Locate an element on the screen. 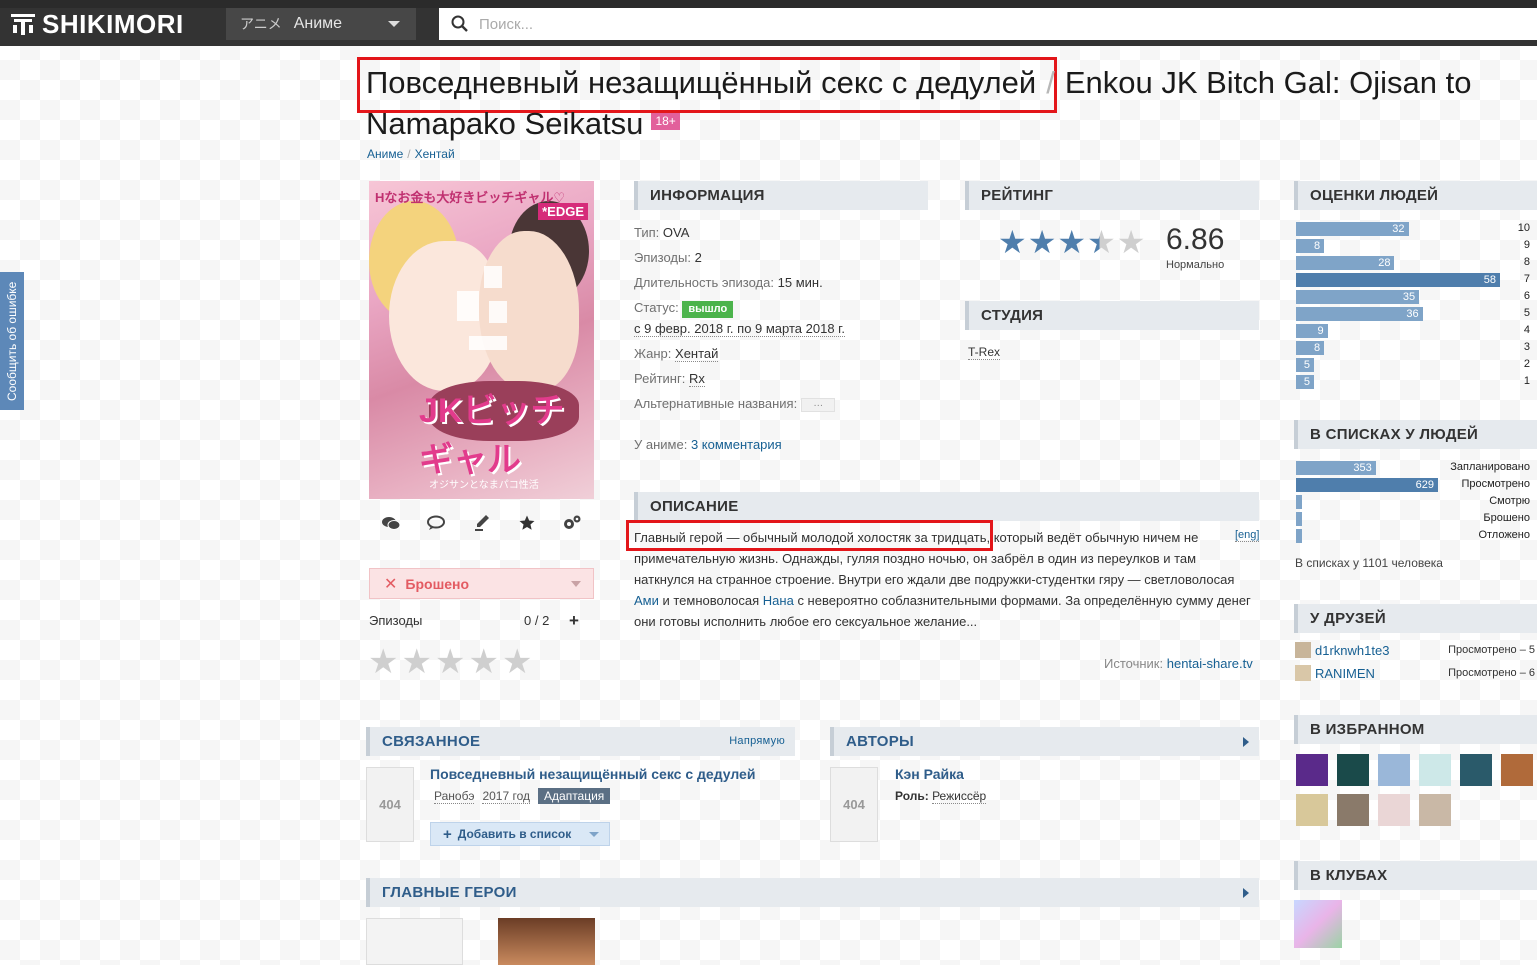 The width and height of the screenshot is (1537, 965). info-dates: с 9 февр. 2018 г. по 9 марта 2018 г. is located at coordinates (739, 329).